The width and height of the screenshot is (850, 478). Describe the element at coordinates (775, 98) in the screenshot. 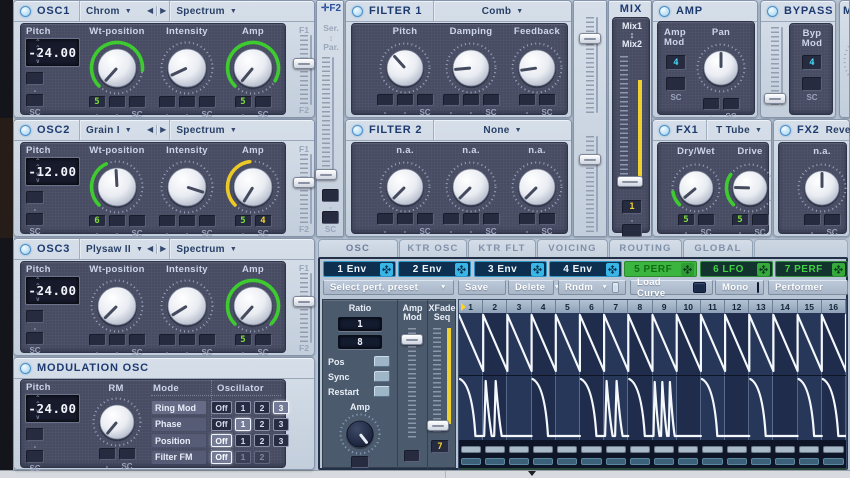

I see `bypass-slider` at that location.